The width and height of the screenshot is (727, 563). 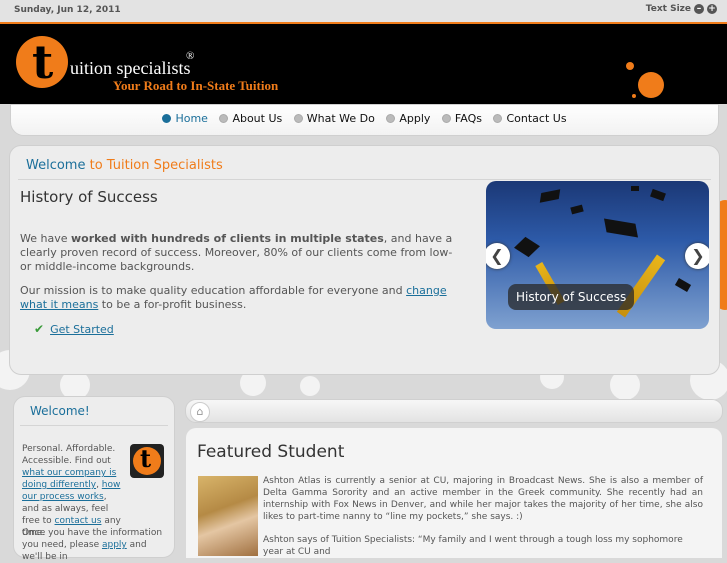 What do you see at coordinates (668, 9) in the screenshot?
I see `text-size-label: Text Size` at bounding box center [668, 9].